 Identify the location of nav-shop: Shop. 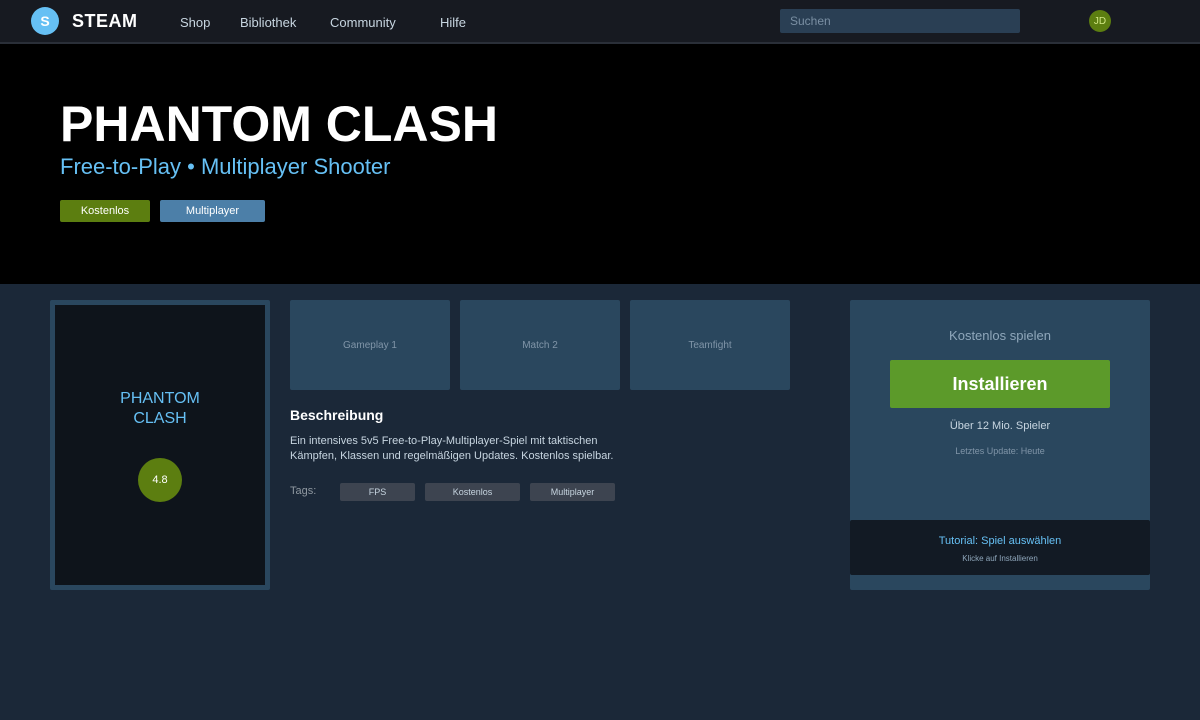
(195, 22).